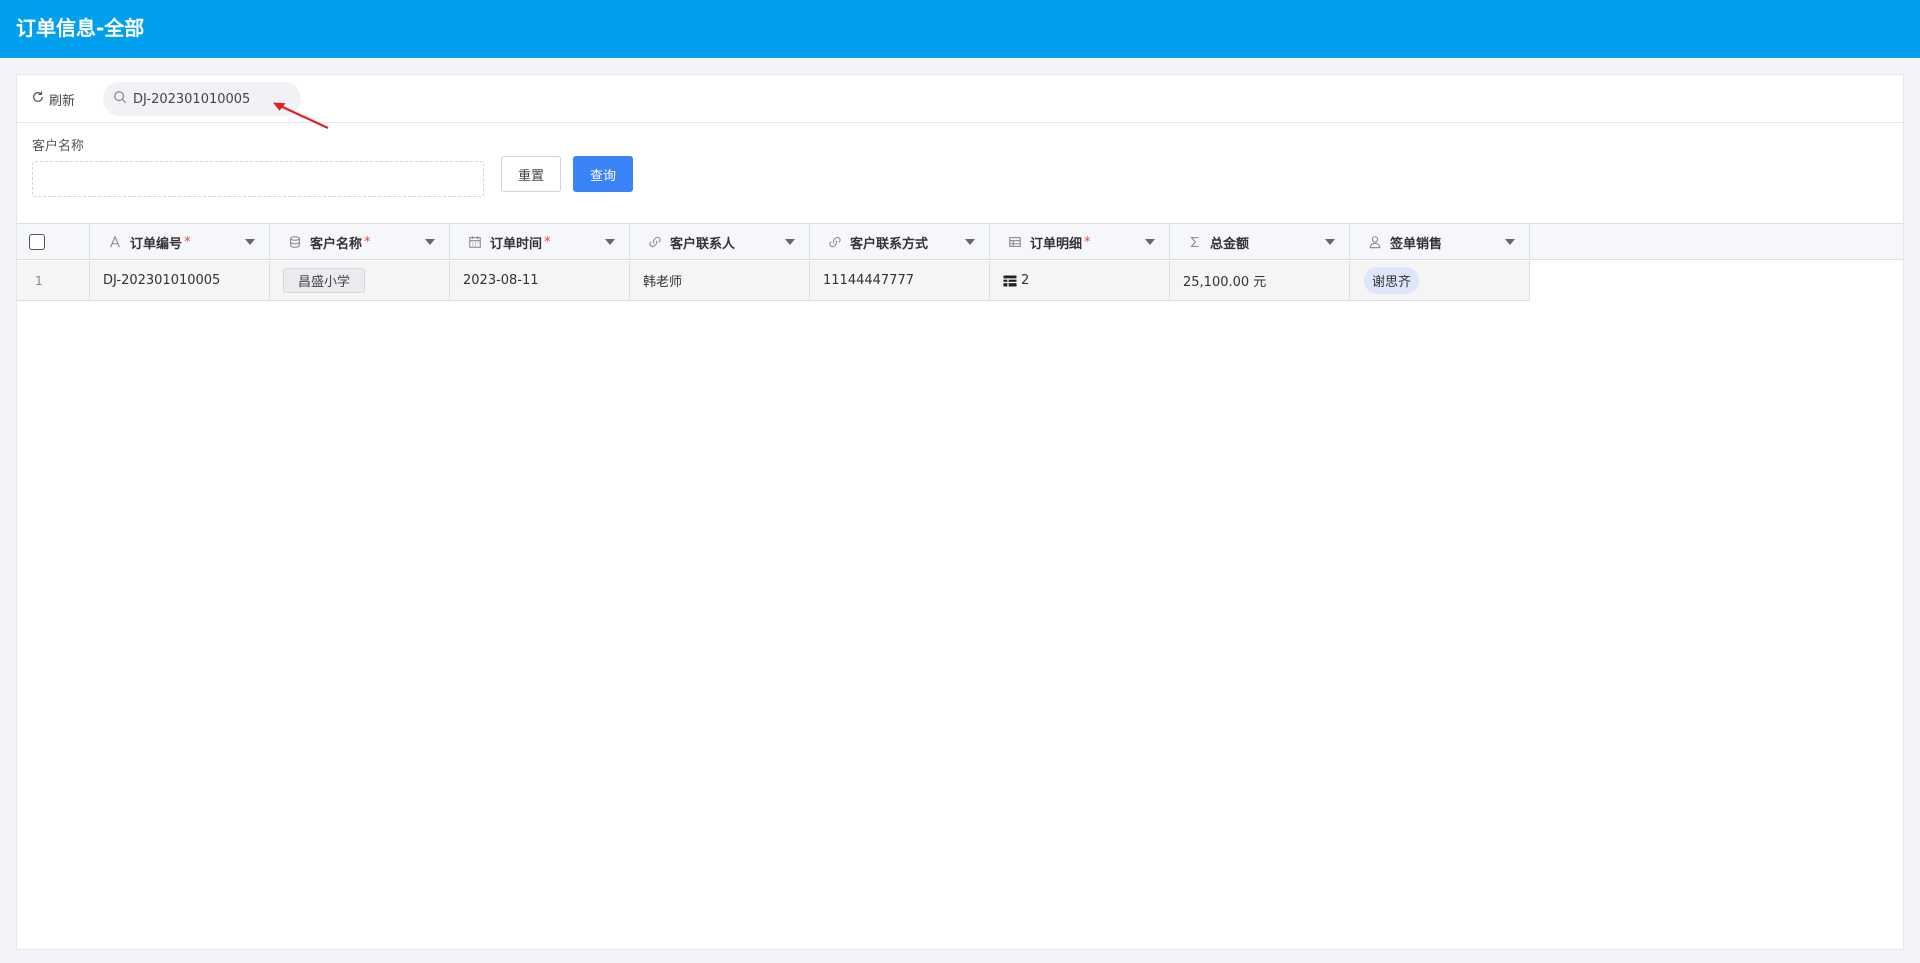  I want to click on column-header-contact: 客户联系人, so click(720, 242).